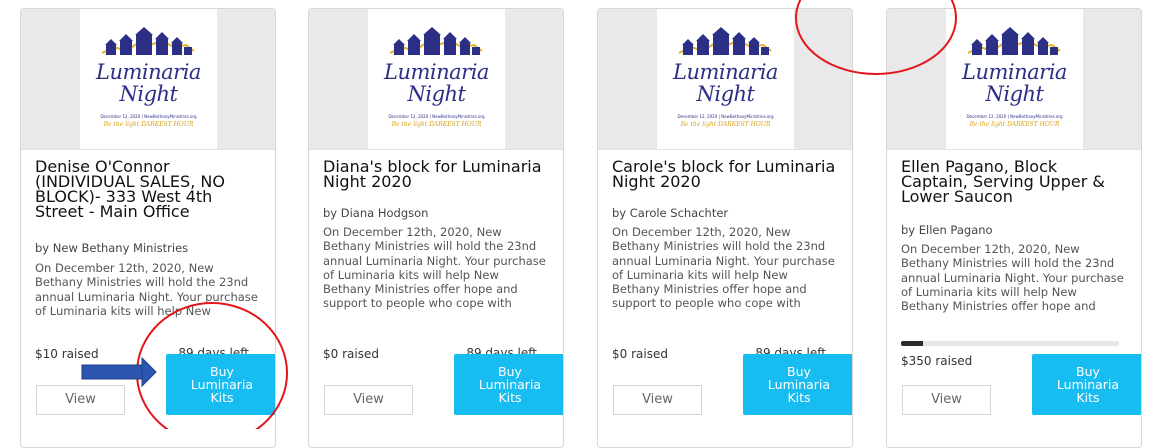 The image size is (1161, 448). Describe the element at coordinates (112, 248) in the screenshot. I see `card-author: by New Bethany Ministries` at that location.